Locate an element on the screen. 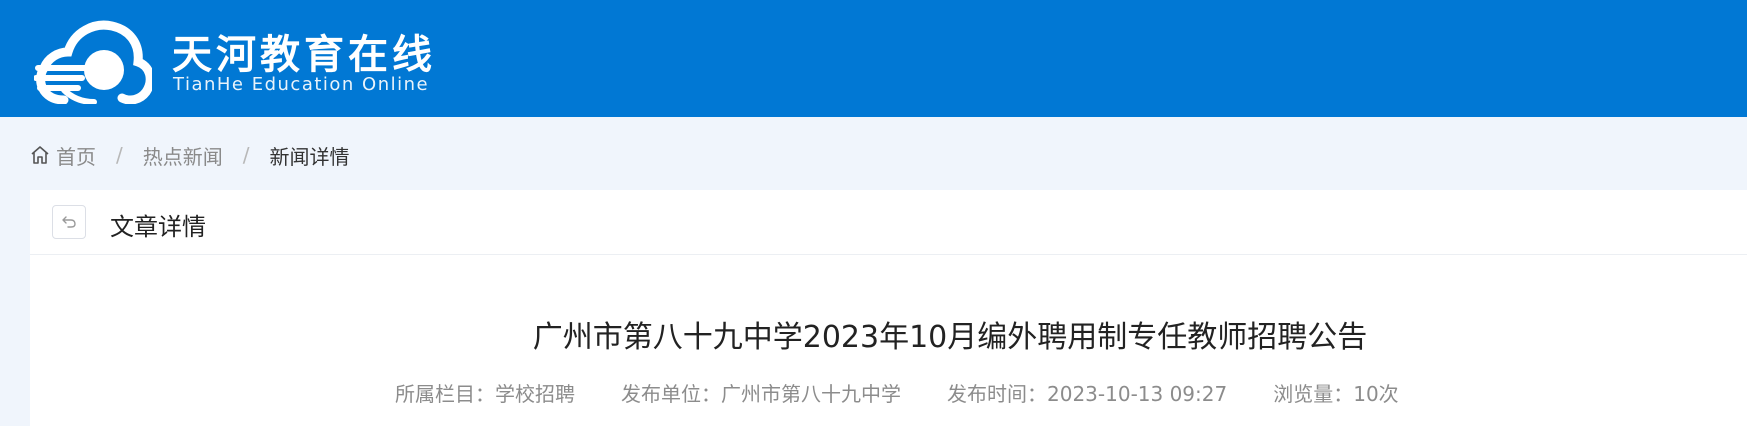 This screenshot has height=426, width=1747. back-button is located at coordinates (69, 222).